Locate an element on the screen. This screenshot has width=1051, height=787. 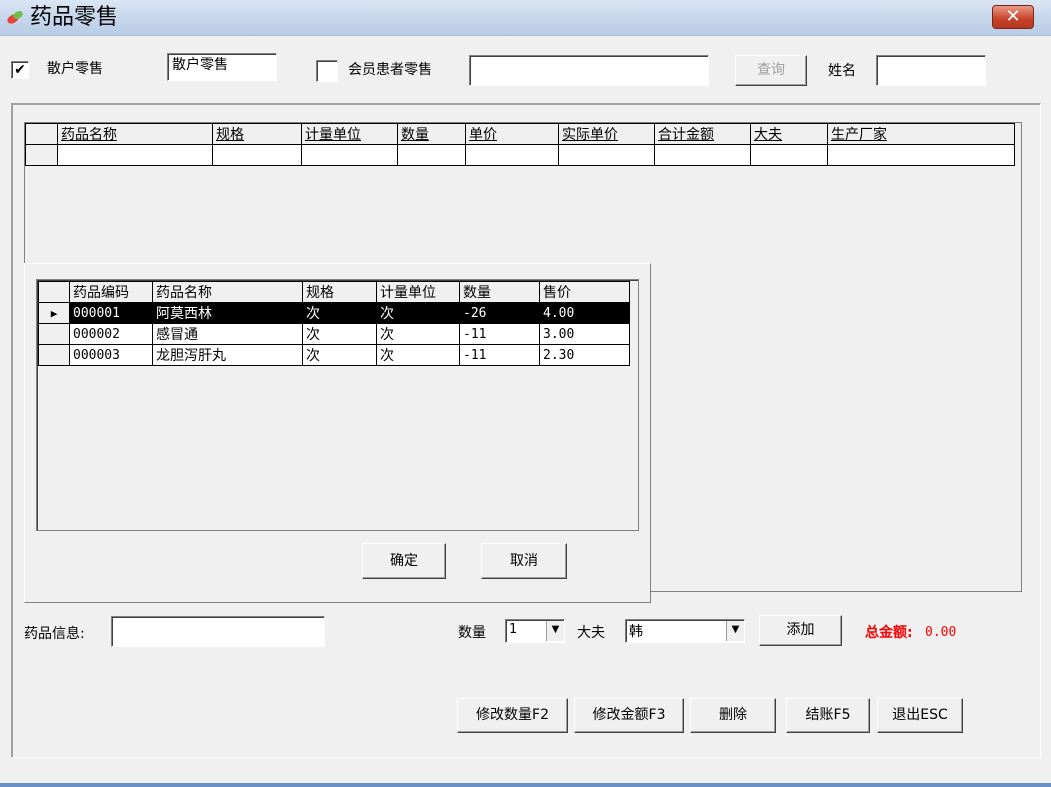
cart-grid: 药品名称 规格 计量单位 数量 单价 实际单价 合计金额 大夫 生产厂家 is located at coordinates (520, 144).